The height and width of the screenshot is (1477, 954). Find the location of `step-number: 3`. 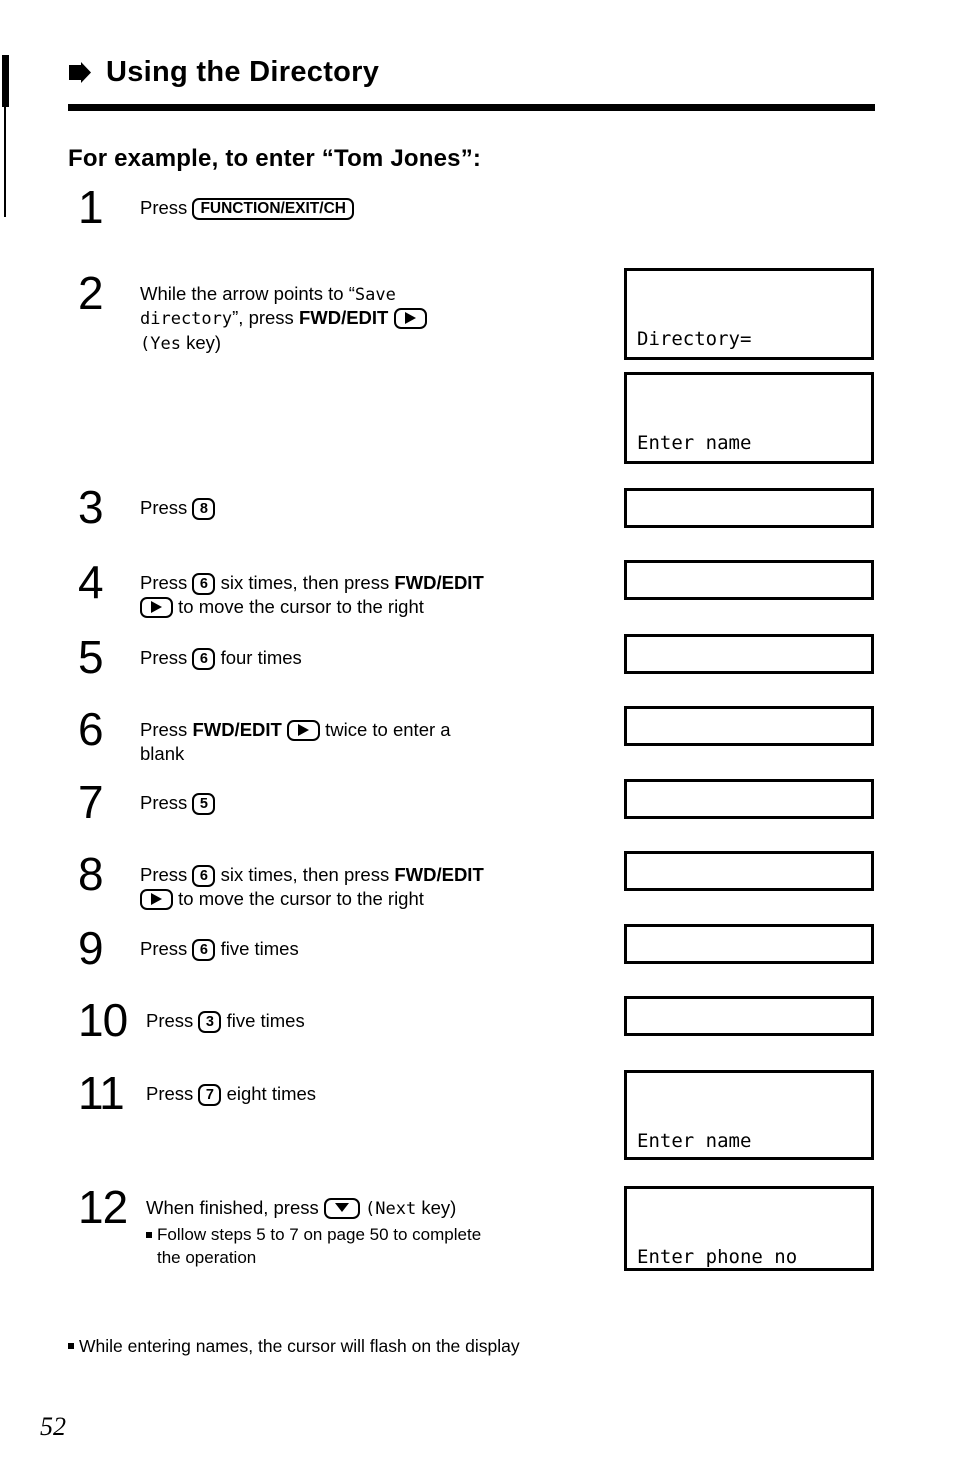

step-number: 3 is located at coordinates (91, 507).